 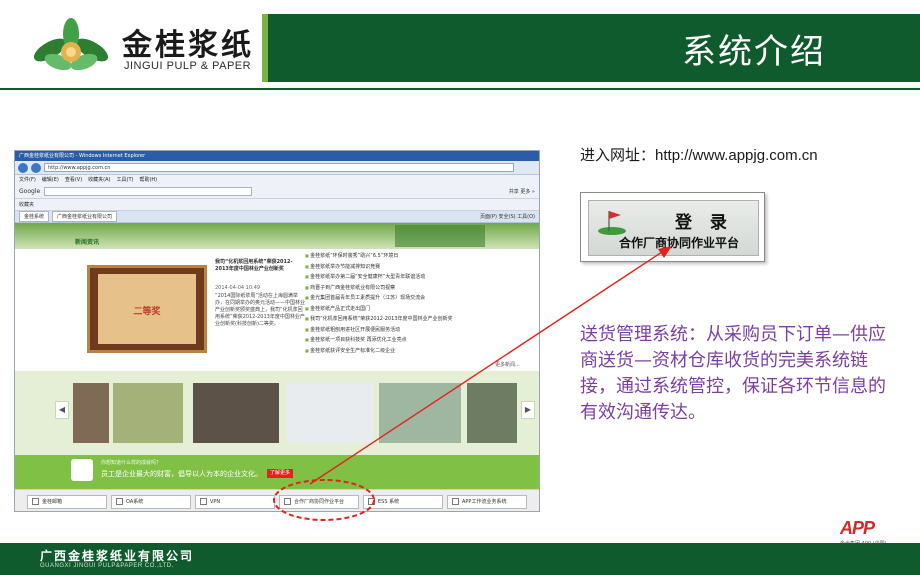 I want to click on news-item: 商晋子到广西金桂浆纸业有限公司视察, so click(x=405, y=288).